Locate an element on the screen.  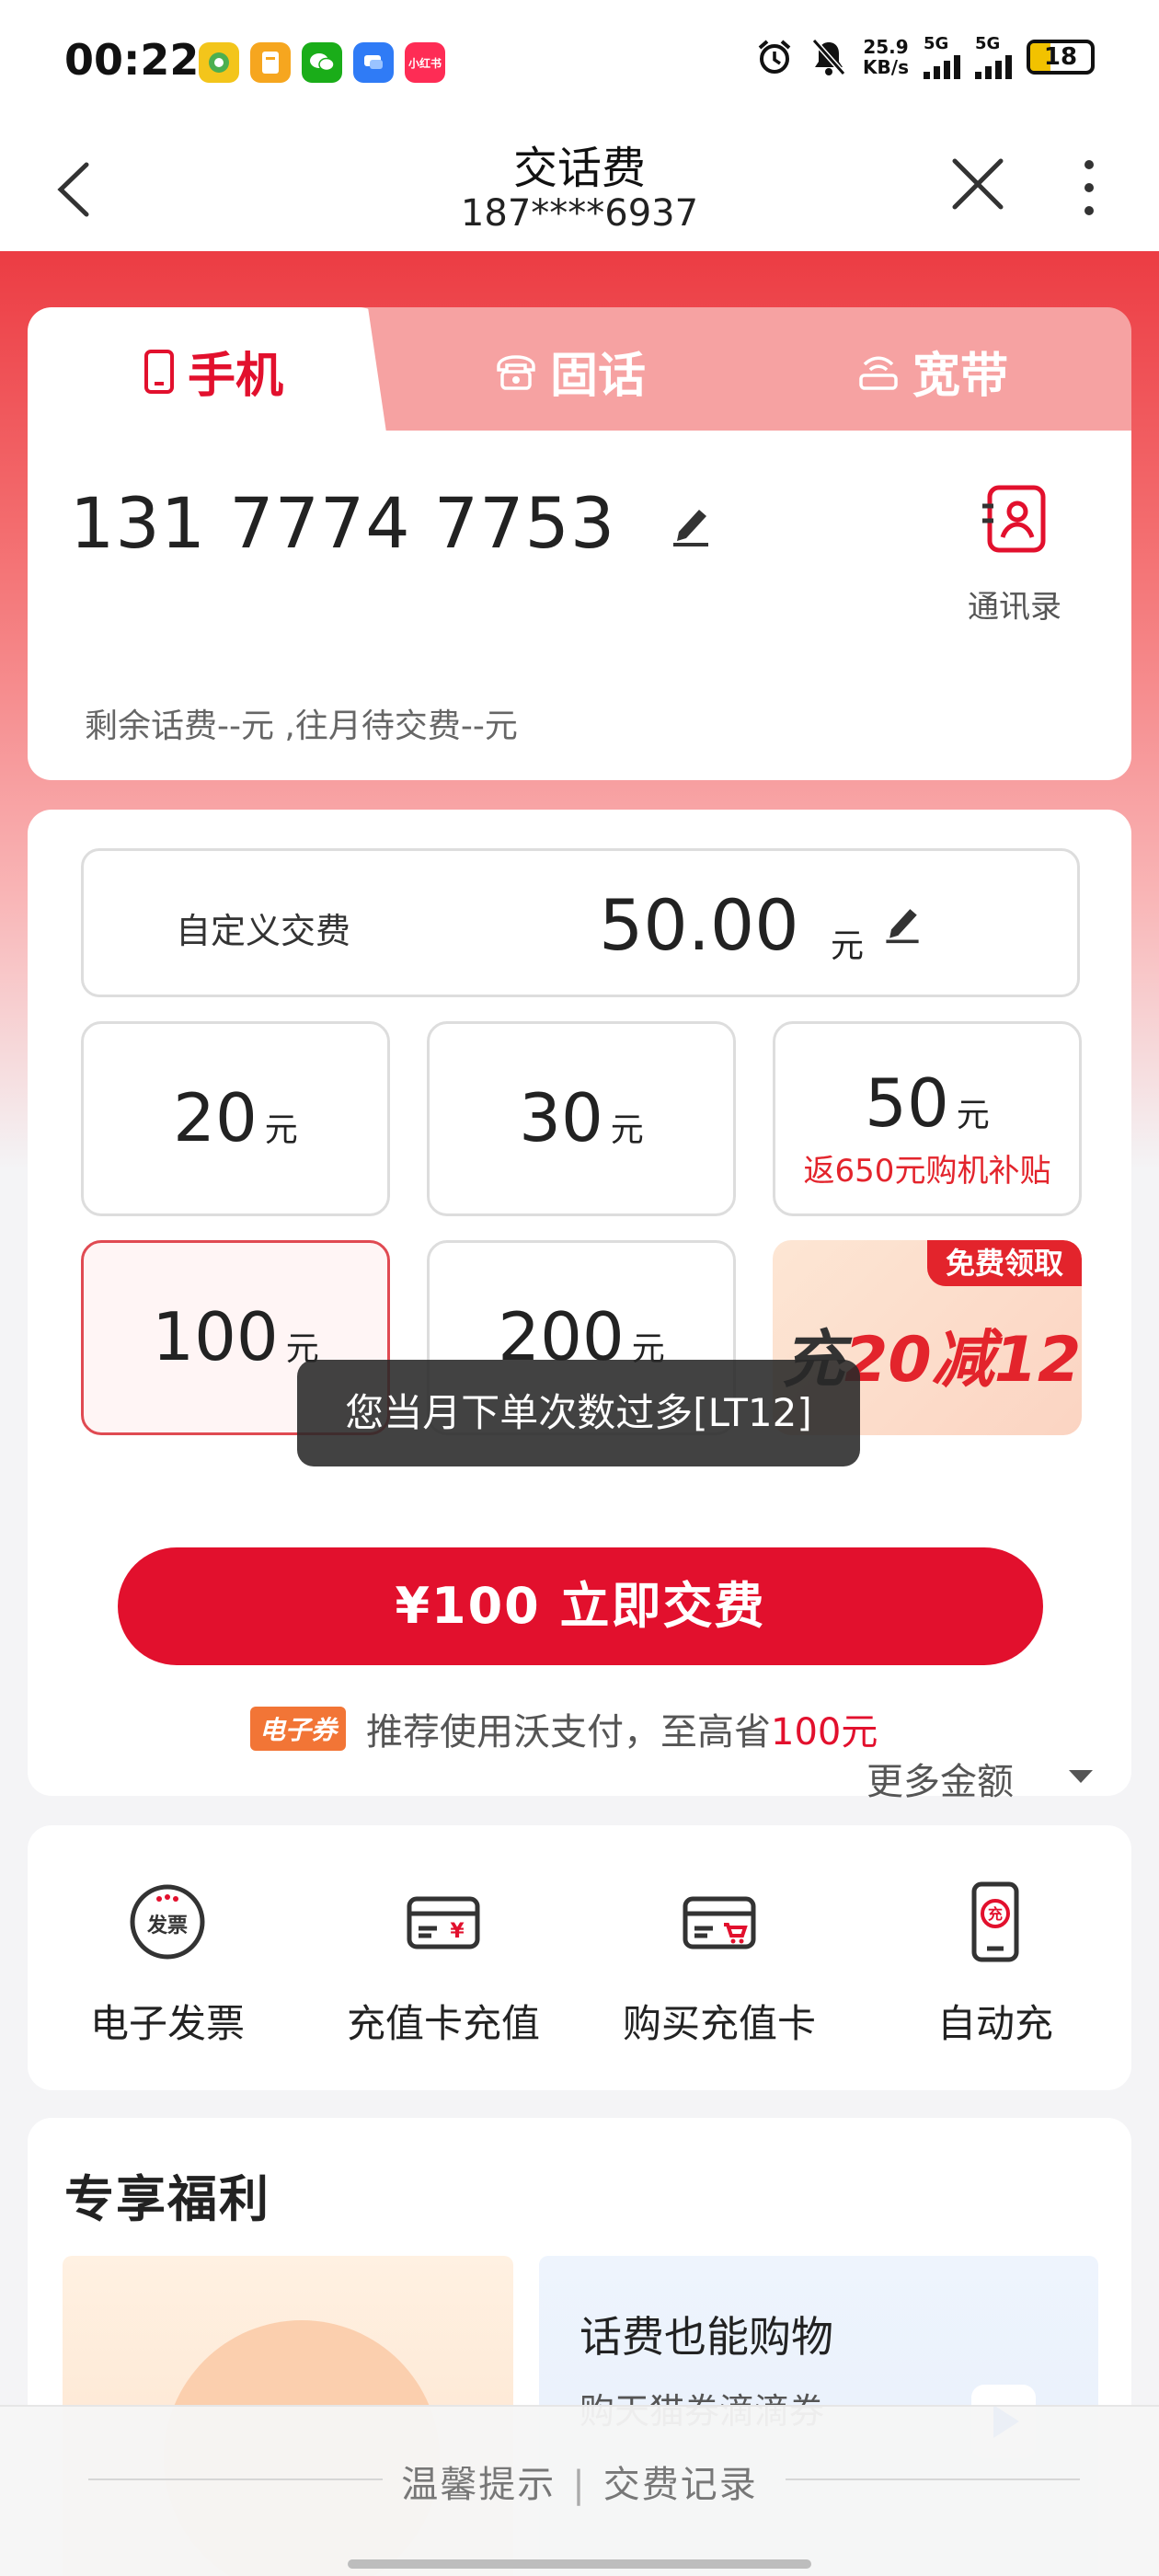
feishu-icon is located at coordinates (373, 62).